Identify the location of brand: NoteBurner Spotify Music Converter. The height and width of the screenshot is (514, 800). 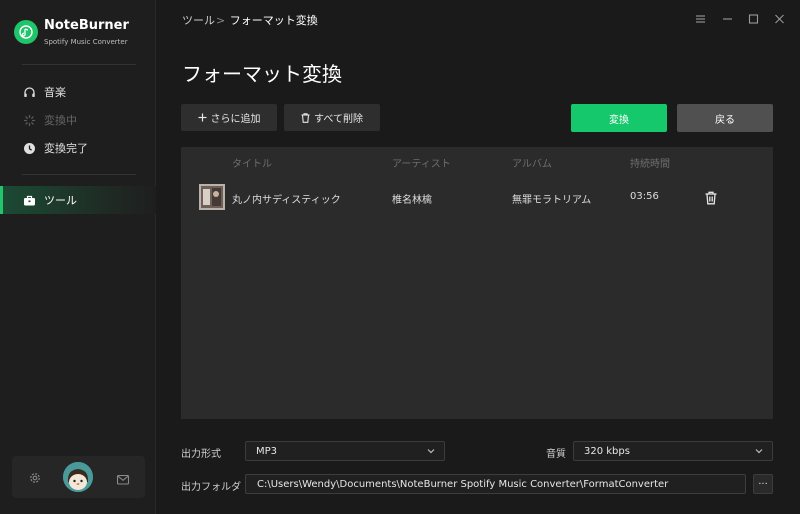
(71, 33).